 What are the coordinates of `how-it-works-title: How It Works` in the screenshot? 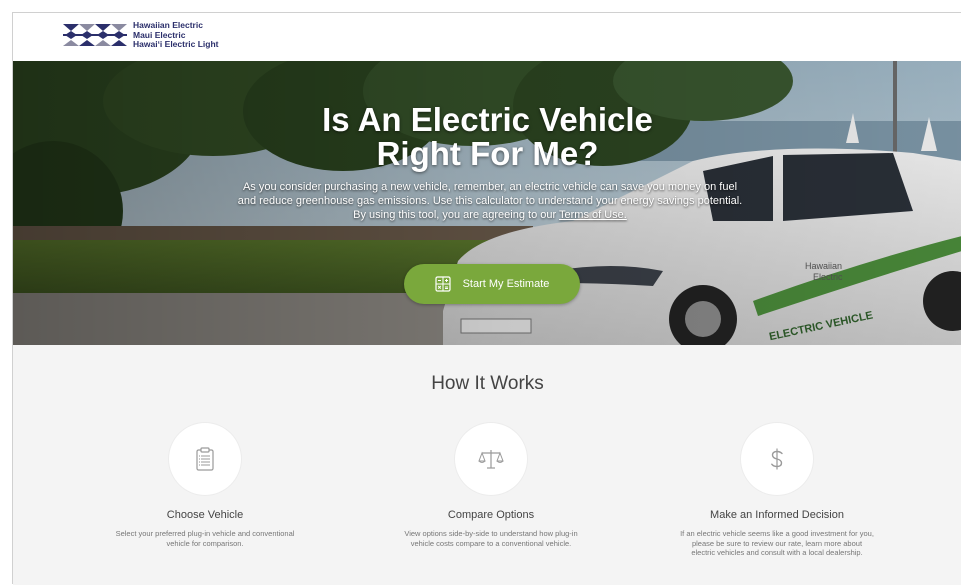 It's located at (487, 383).